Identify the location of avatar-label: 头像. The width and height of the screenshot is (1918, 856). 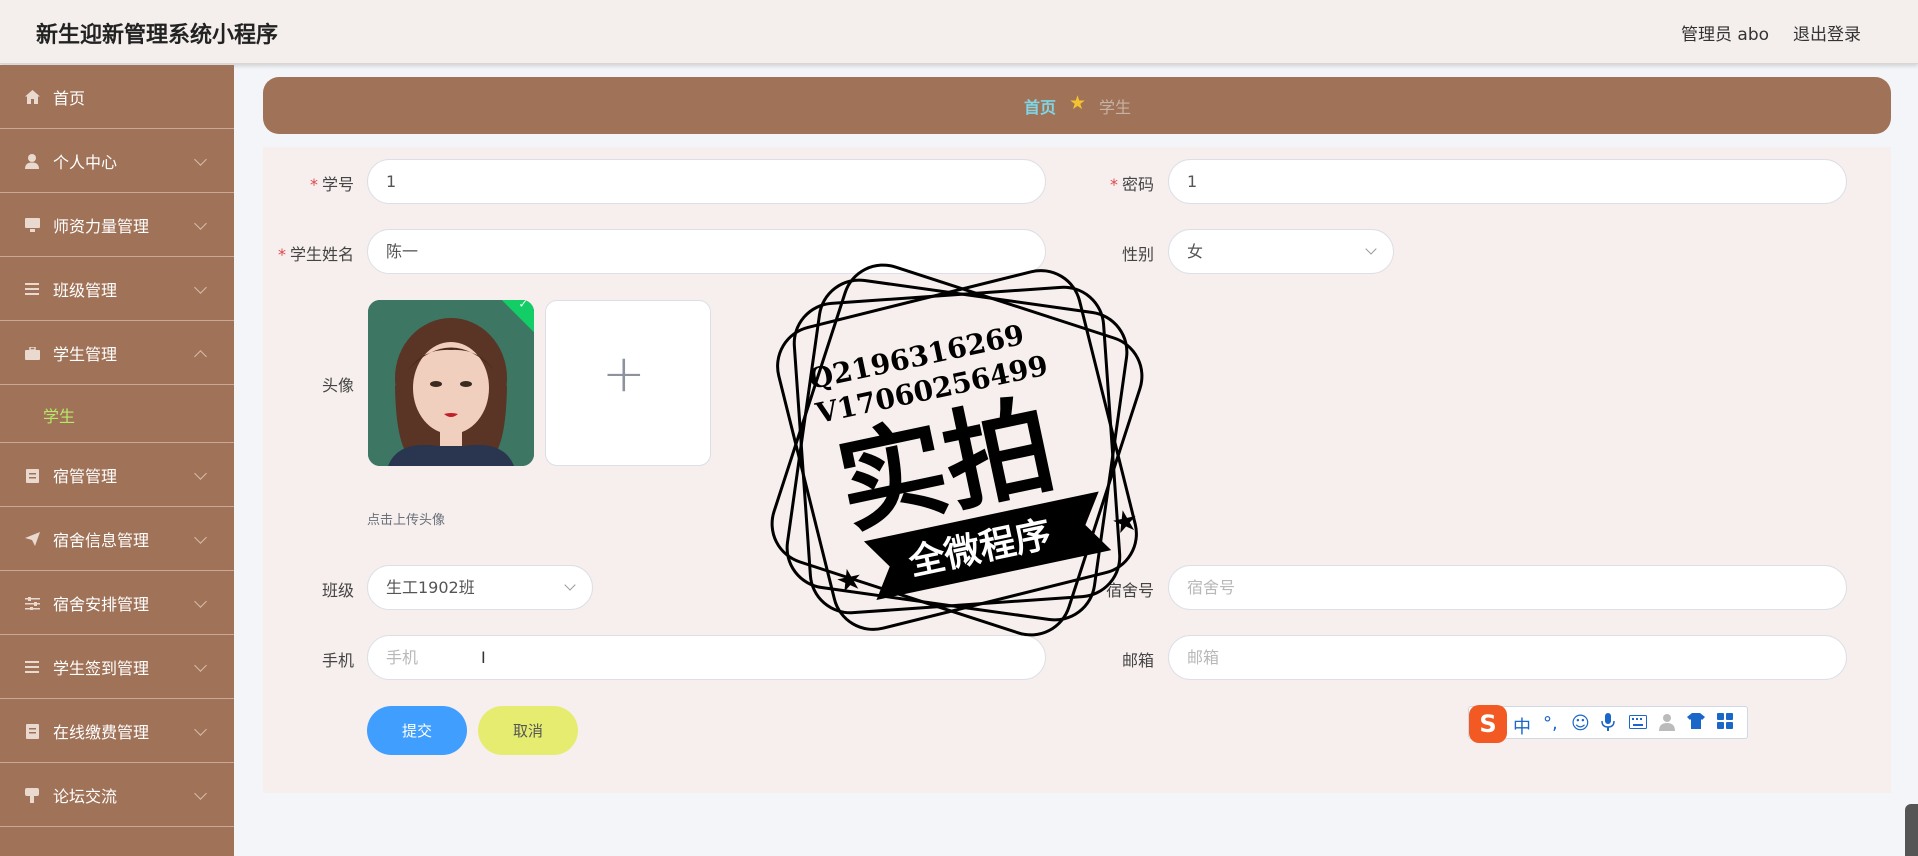
(337, 385).